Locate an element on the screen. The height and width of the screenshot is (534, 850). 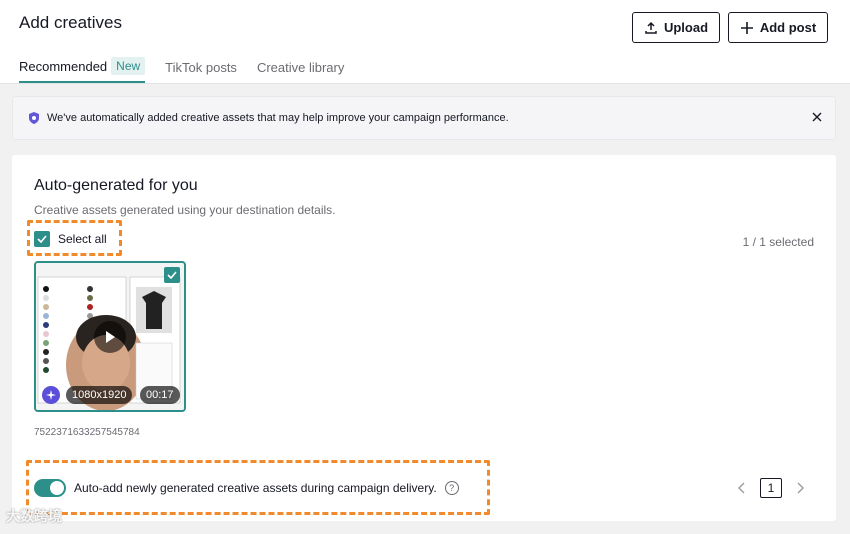
tab-recommended: Recommended New is located at coordinates (82, 70).